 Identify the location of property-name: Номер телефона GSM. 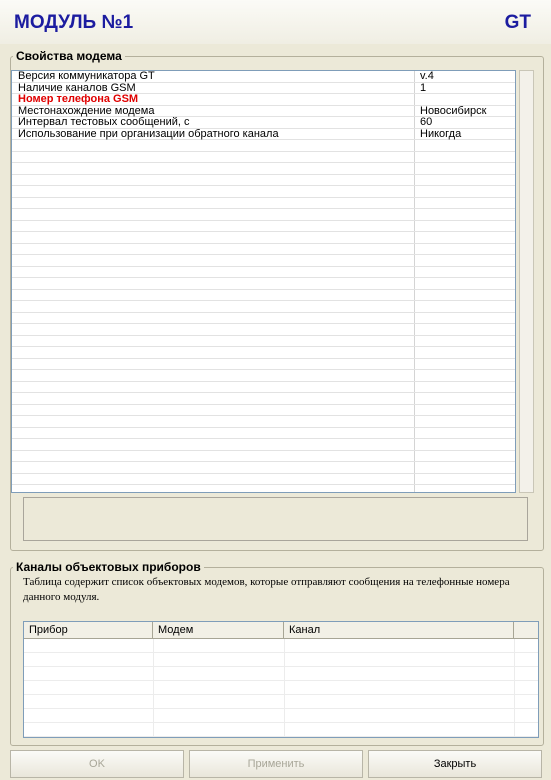
(78, 99).